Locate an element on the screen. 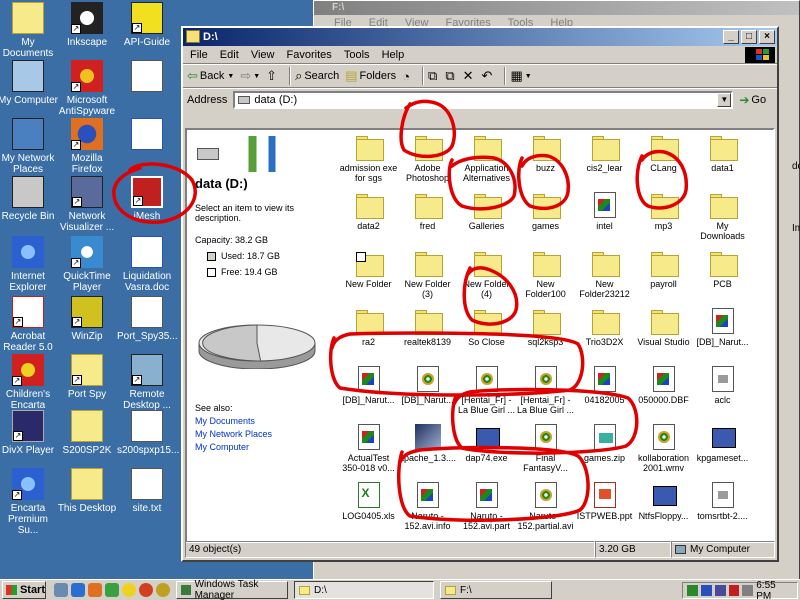 This screenshot has height=600, width=800. link-my-network-places: My Network Places is located at coordinates (262, 434).